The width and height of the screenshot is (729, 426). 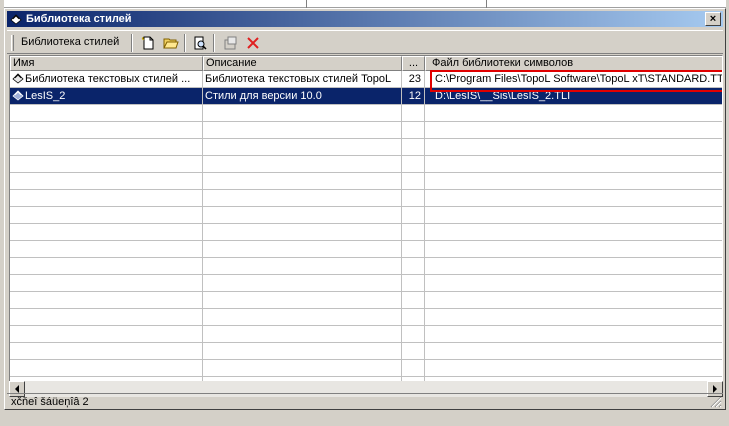 I want to click on delete-icon, so click(x=253, y=43).